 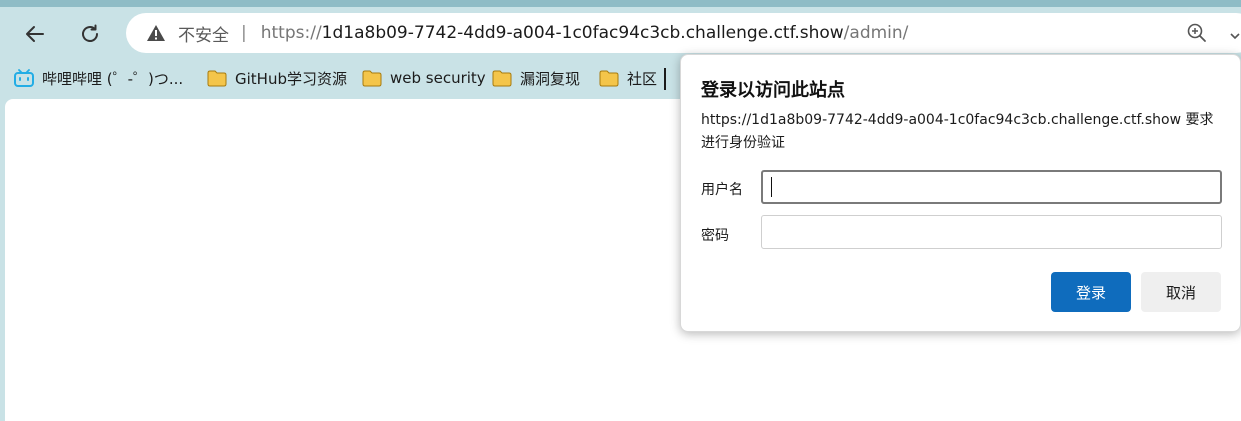 I want to click on bookmark-web-security: web security, so click(x=424, y=78).